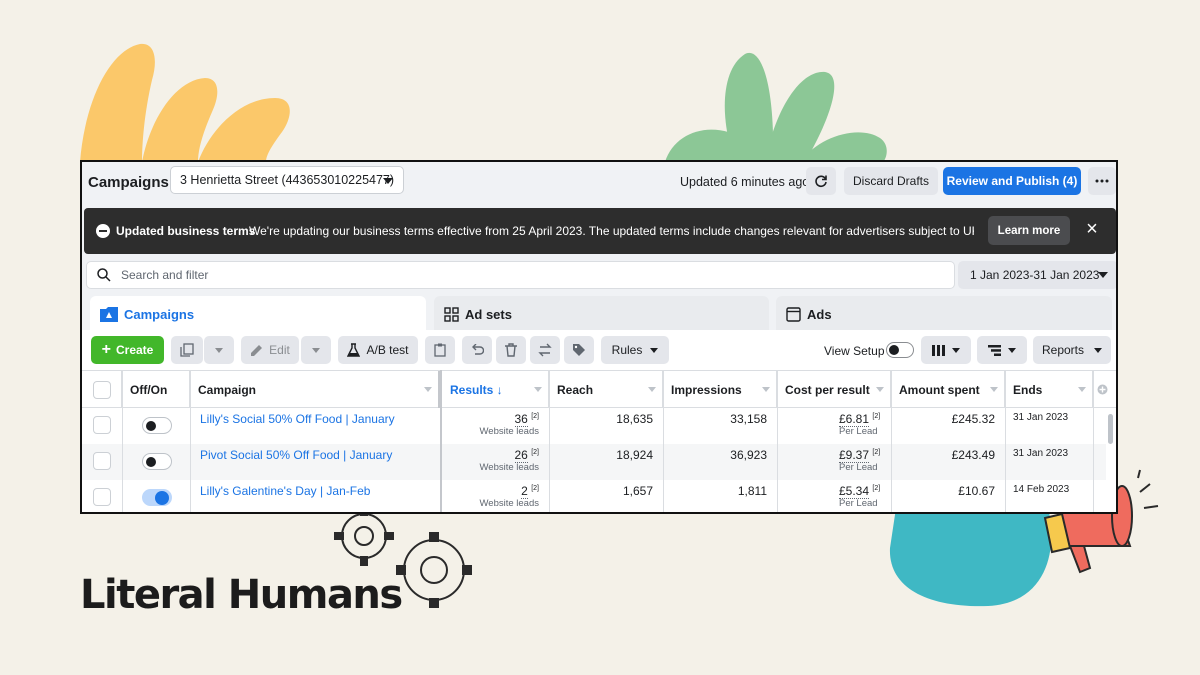 The width and height of the screenshot is (1200, 675). Describe the element at coordinates (900, 350) in the screenshot. I see `view-setup-toggle` at that location.